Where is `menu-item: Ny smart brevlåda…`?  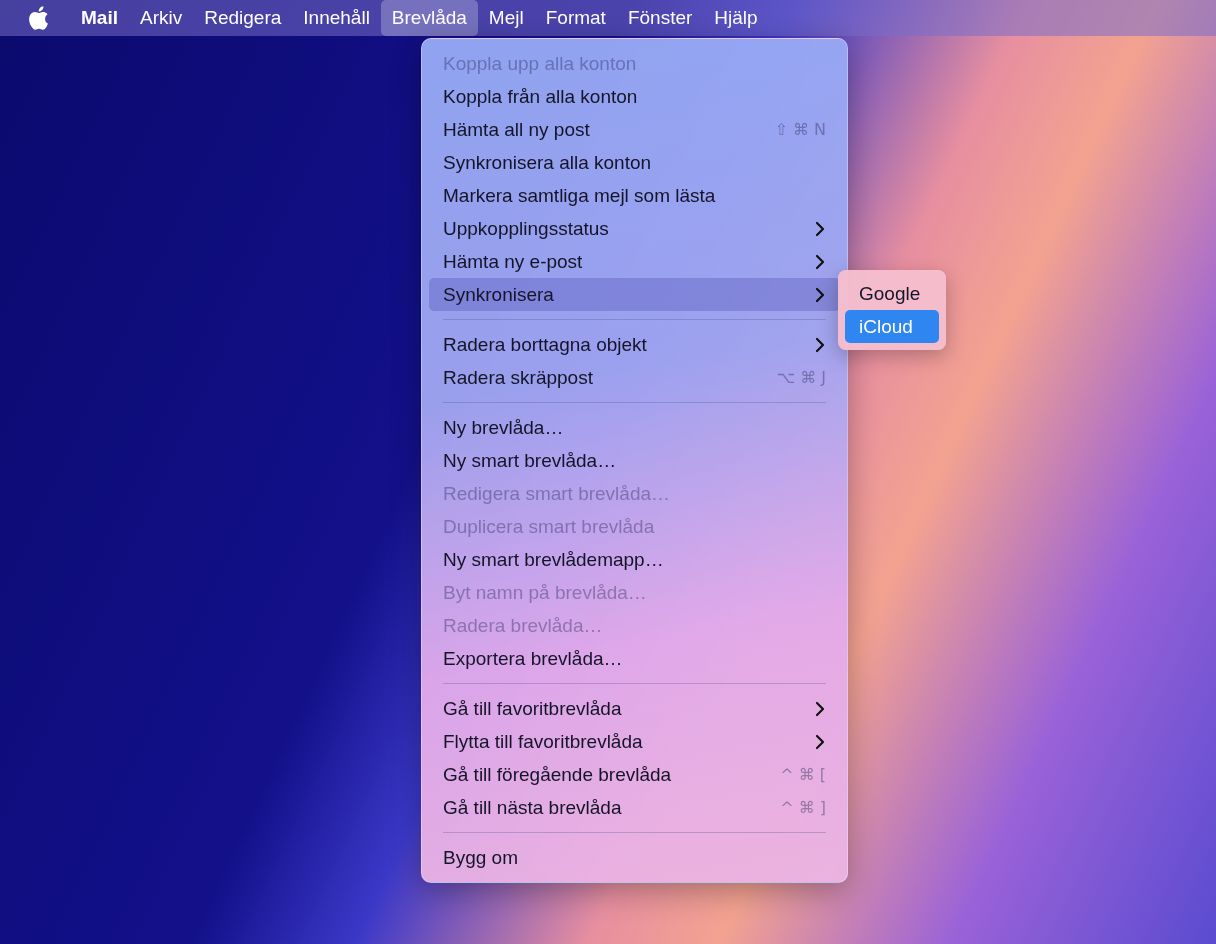 menu-item: Ny smart brevlåda… is located at coordinates (634, 460).